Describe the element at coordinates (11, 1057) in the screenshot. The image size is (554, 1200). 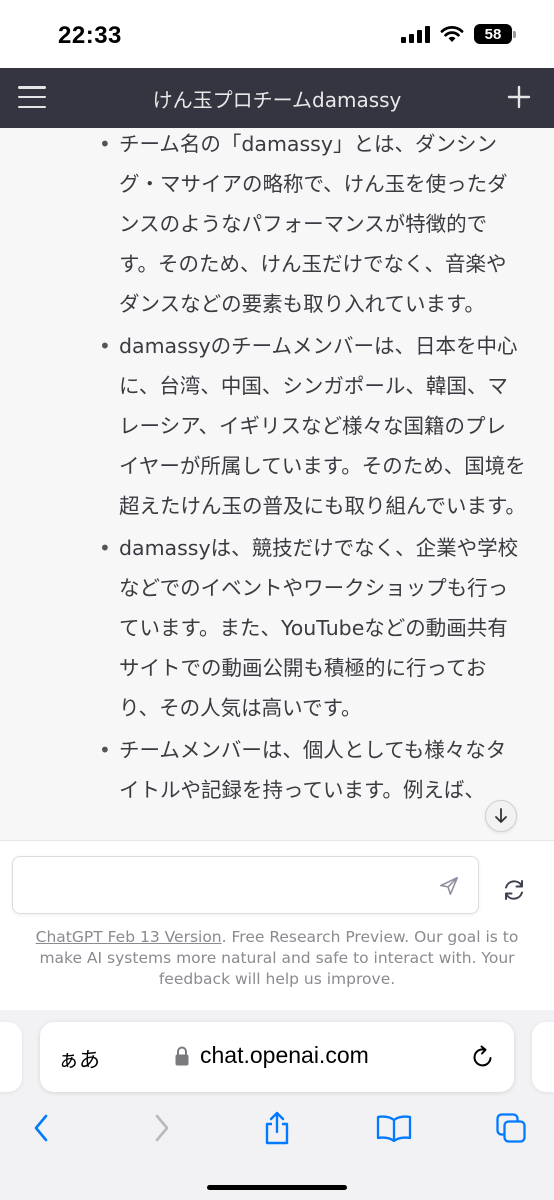
I see `previous-tab-peek` at that location.